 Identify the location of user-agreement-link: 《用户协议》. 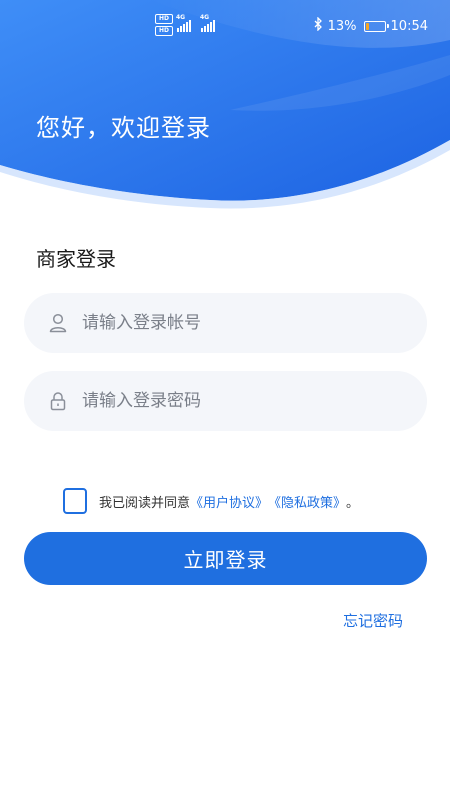
(229, 501).